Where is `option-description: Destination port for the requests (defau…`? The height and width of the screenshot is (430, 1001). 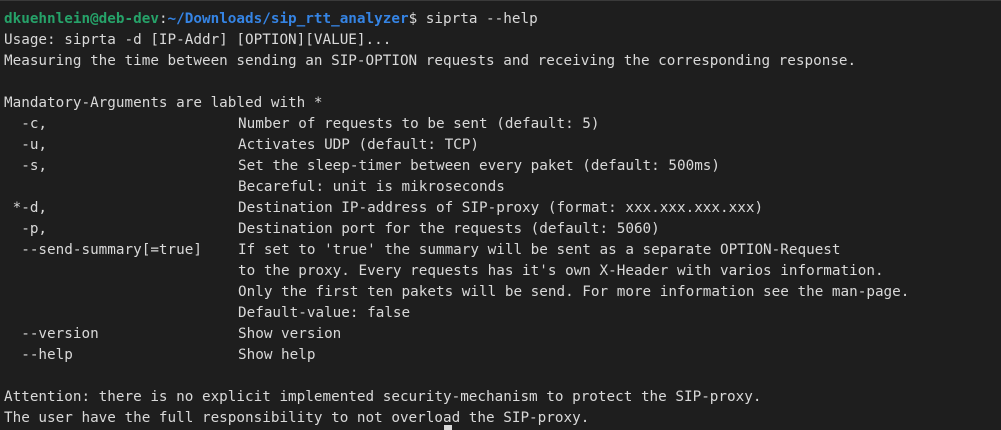 option-description: Destination port for the requests (defau… is located at coordinates (449, 229).